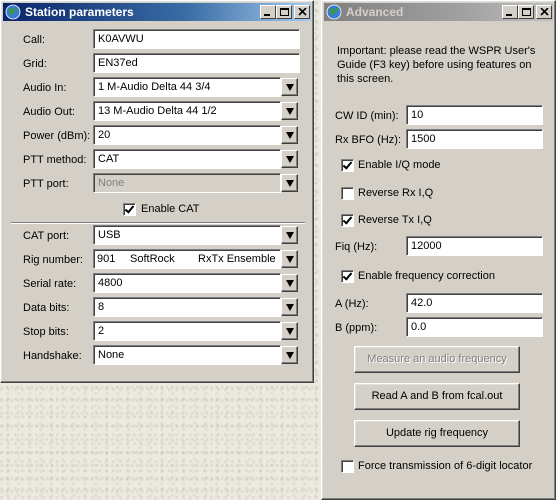 The width and height of the screenshot is (556, 500). I want to click on rig-number-value: 901, so click(106, 259).